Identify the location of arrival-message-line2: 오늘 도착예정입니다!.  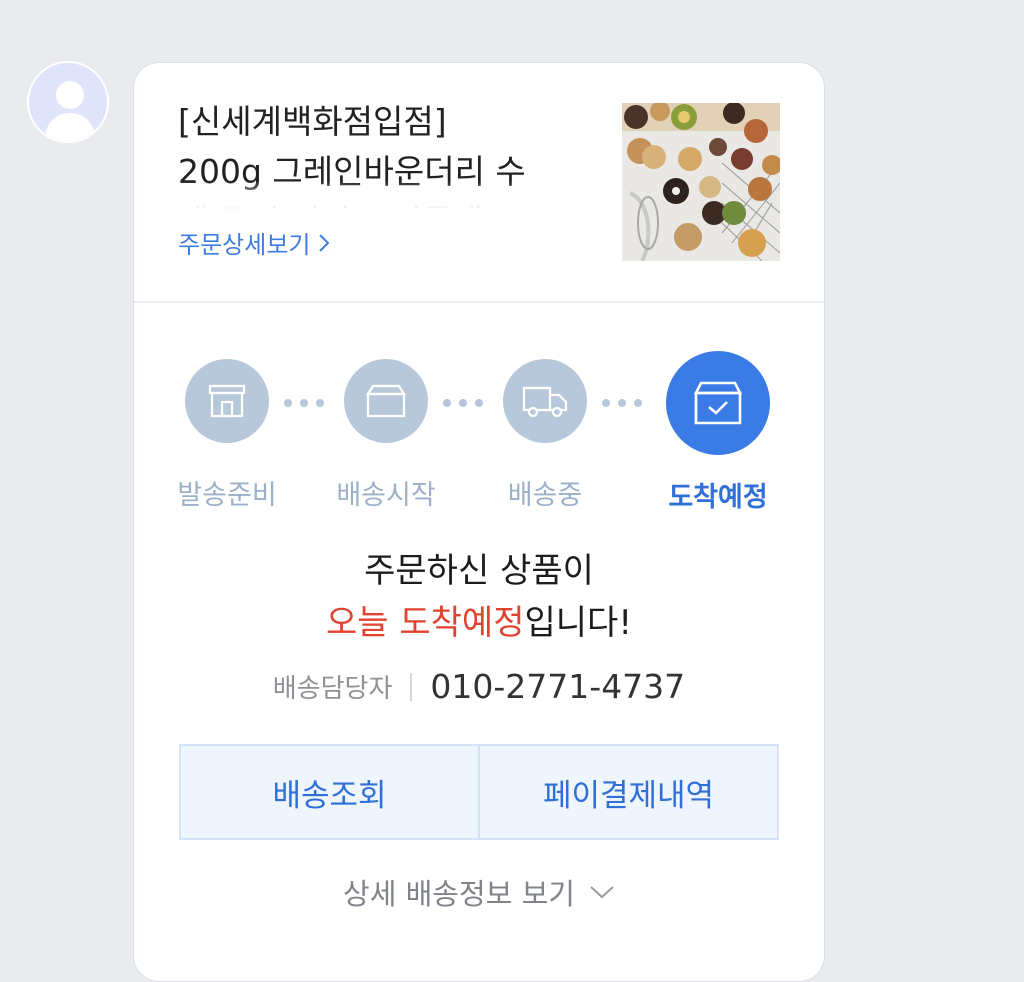
(479, 619).